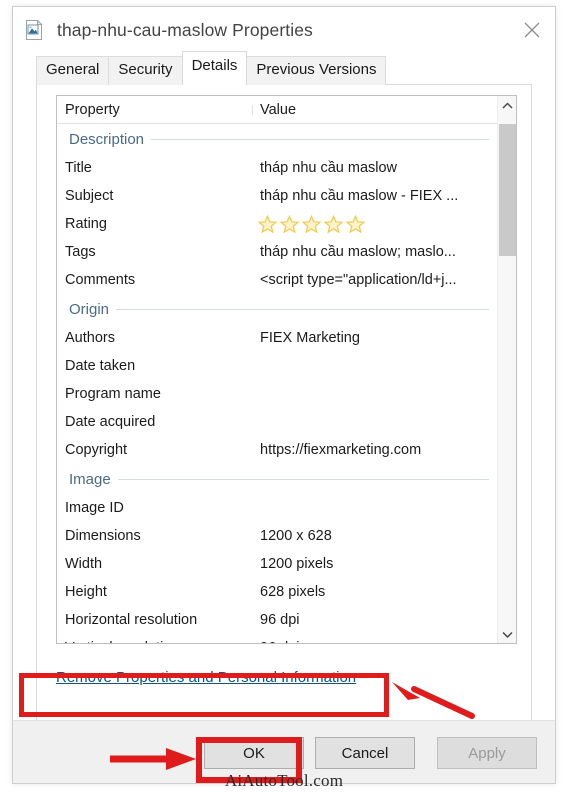 This screenshot has height=793, width=568. I want to click on dialog-titlebar: thap-nhu-cau-maslow Properties, so click(284, 30).